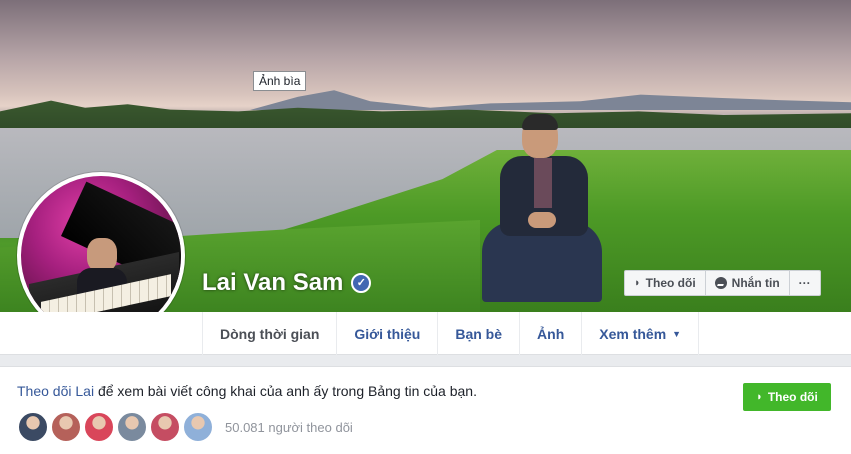  What do you see at coordinates (361, 283) in the screenshot?
I see `verified-badge-icon: ✓` at bounding box center [361, 283].